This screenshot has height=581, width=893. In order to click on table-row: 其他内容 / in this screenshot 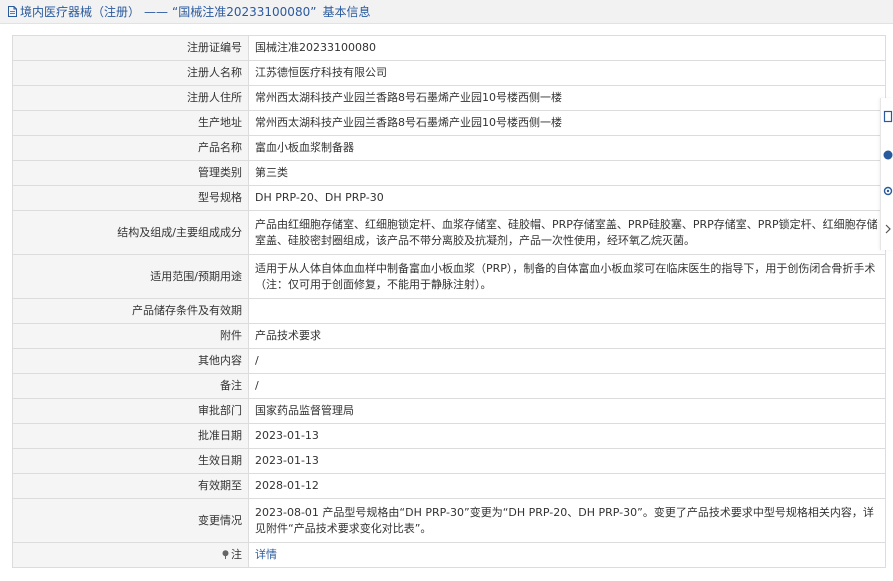, I will do `click(449, 361)`.